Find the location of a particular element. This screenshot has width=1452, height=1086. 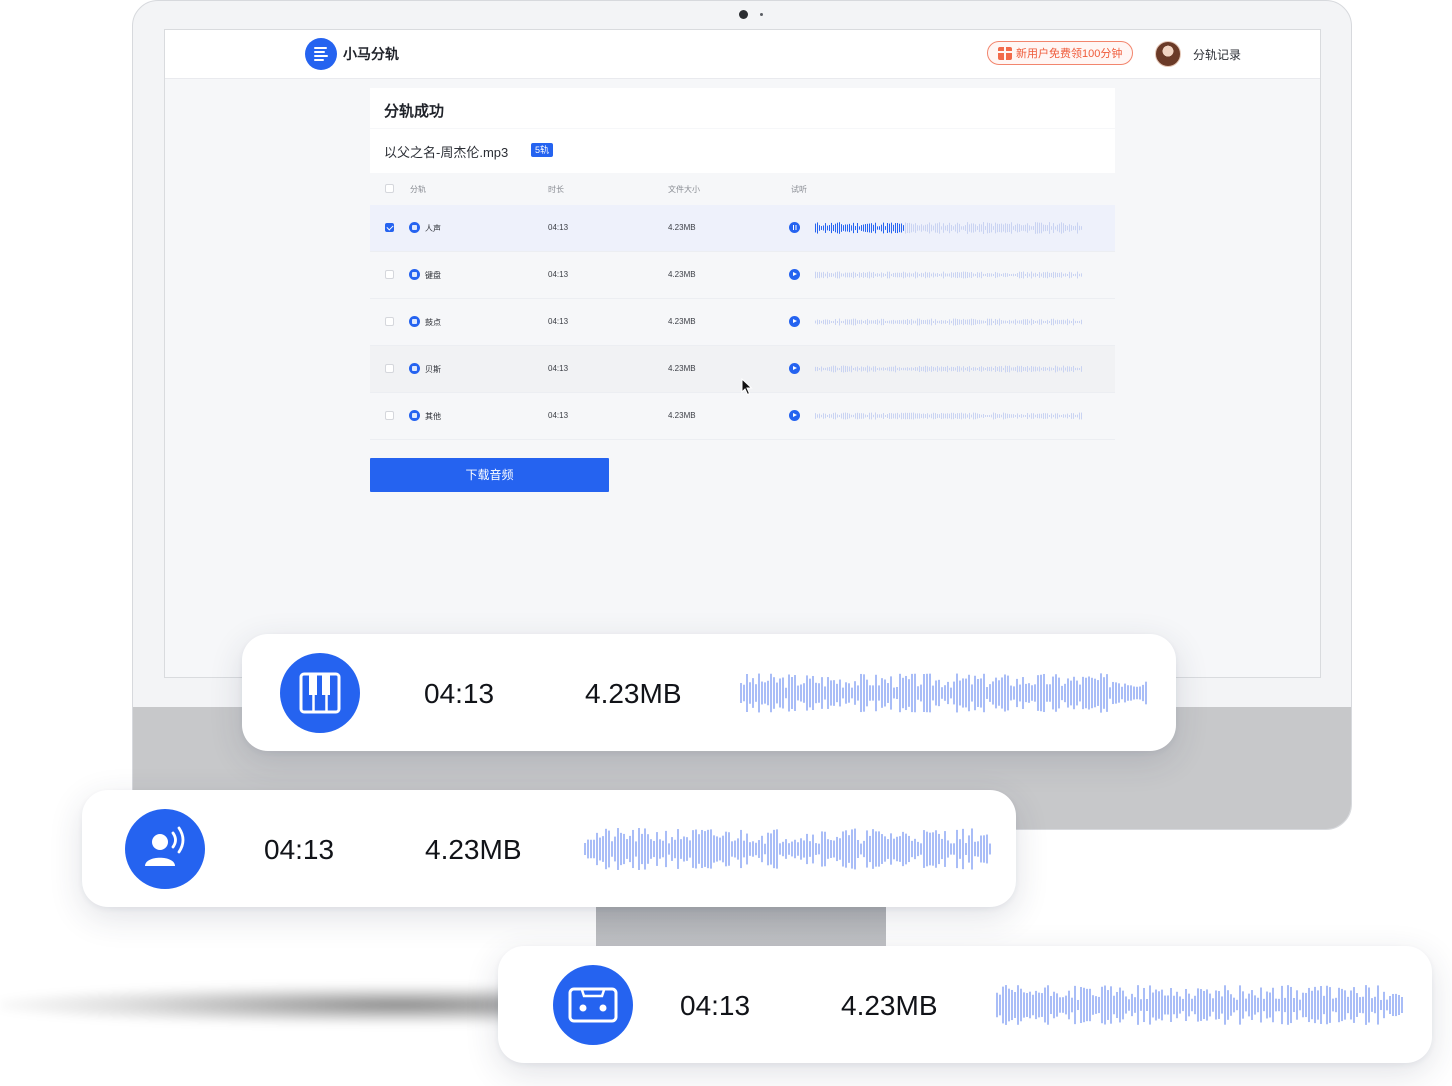

promo-text: 新用户免费领100分钟 is located at coordinates (1069, 54).